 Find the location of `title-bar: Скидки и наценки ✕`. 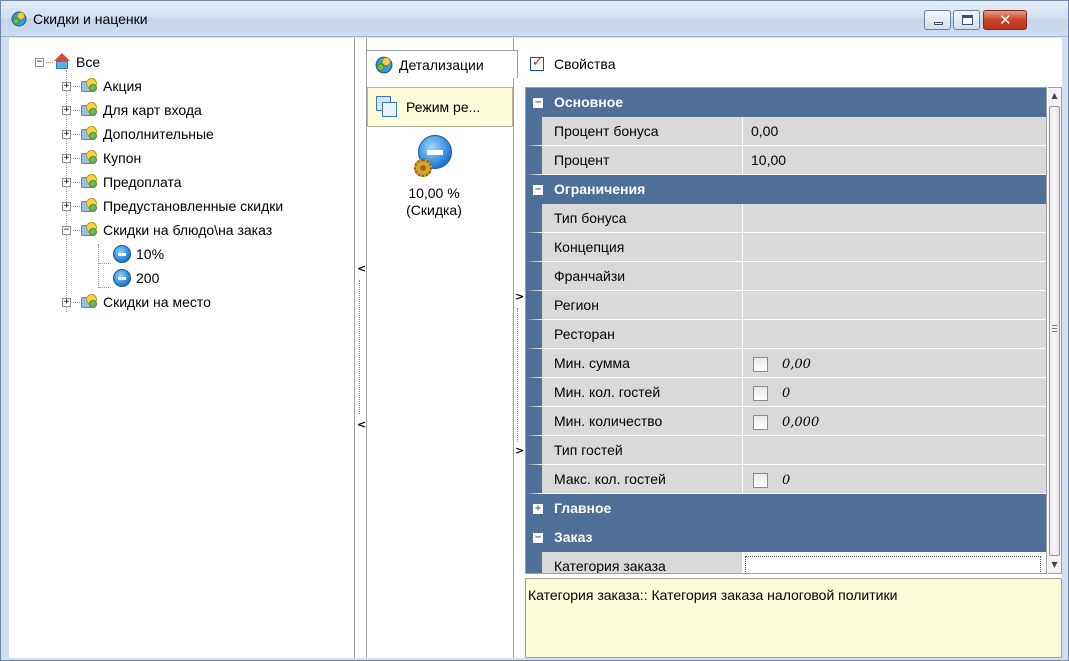

title-bar: Скидки и наценки ✕ is located at coordinates (534, 19).